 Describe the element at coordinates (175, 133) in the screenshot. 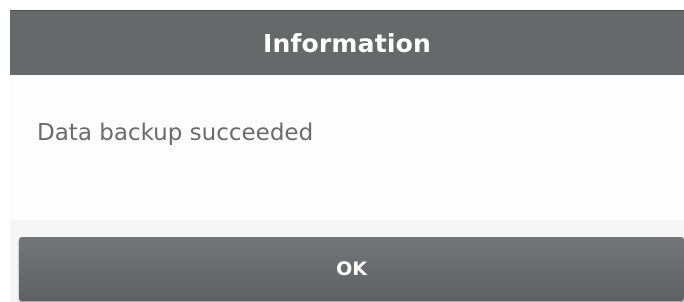

I see `dialog-message: Data backup succeeded` at that location.